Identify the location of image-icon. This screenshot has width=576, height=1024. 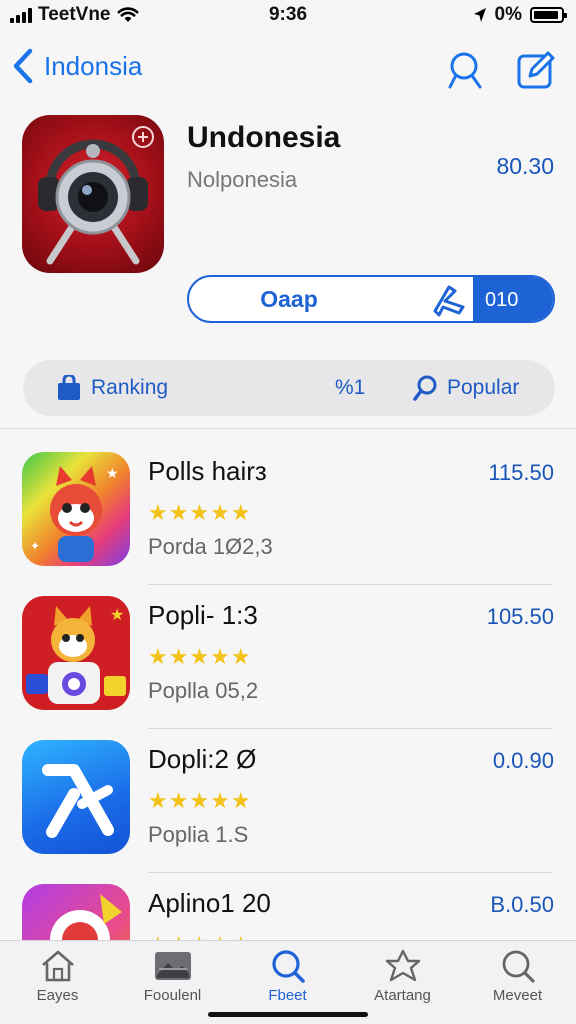
(172, 966).